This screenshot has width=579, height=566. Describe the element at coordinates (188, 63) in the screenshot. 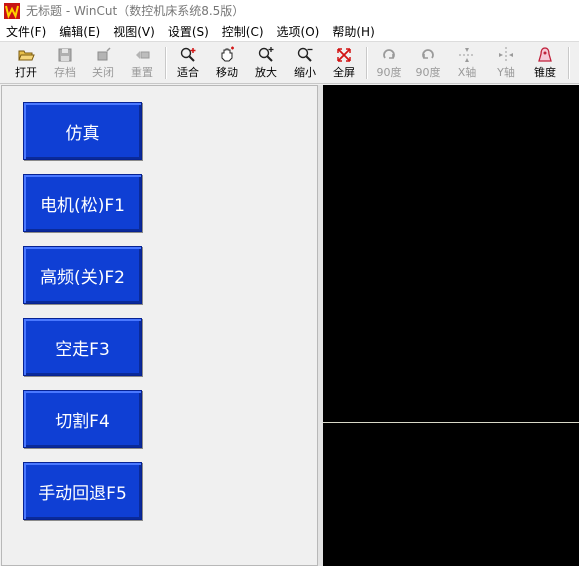

I see `fit-button: 适合` at that location.